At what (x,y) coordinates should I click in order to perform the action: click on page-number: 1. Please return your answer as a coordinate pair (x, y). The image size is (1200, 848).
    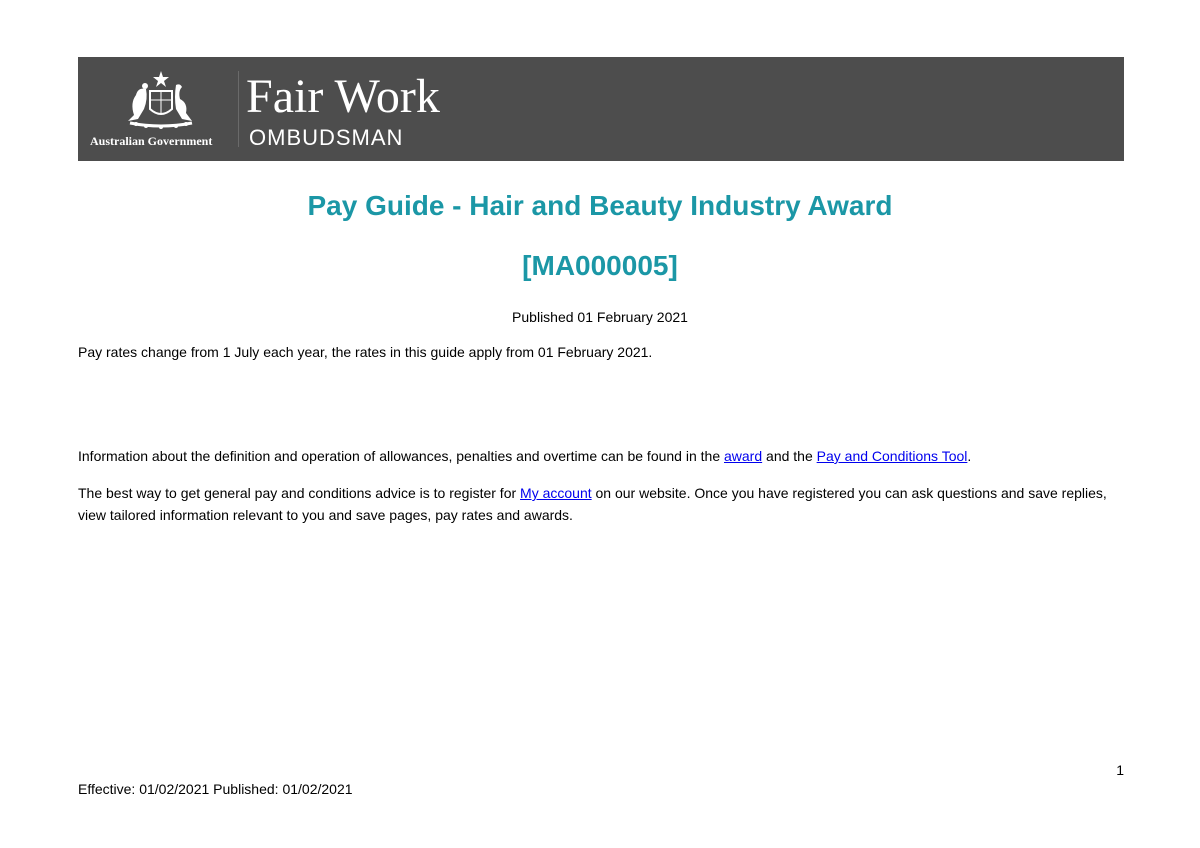
    Looking at the image, I should click on (1120, 770).